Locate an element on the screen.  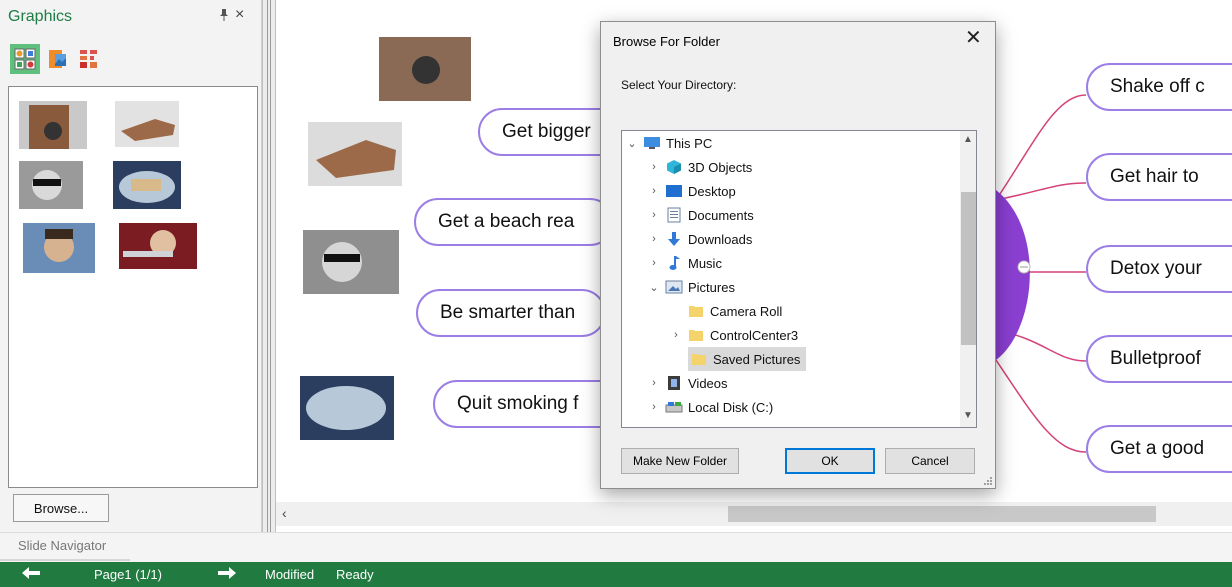
tree-scroll-thumb is located at coordinates (968, 268).